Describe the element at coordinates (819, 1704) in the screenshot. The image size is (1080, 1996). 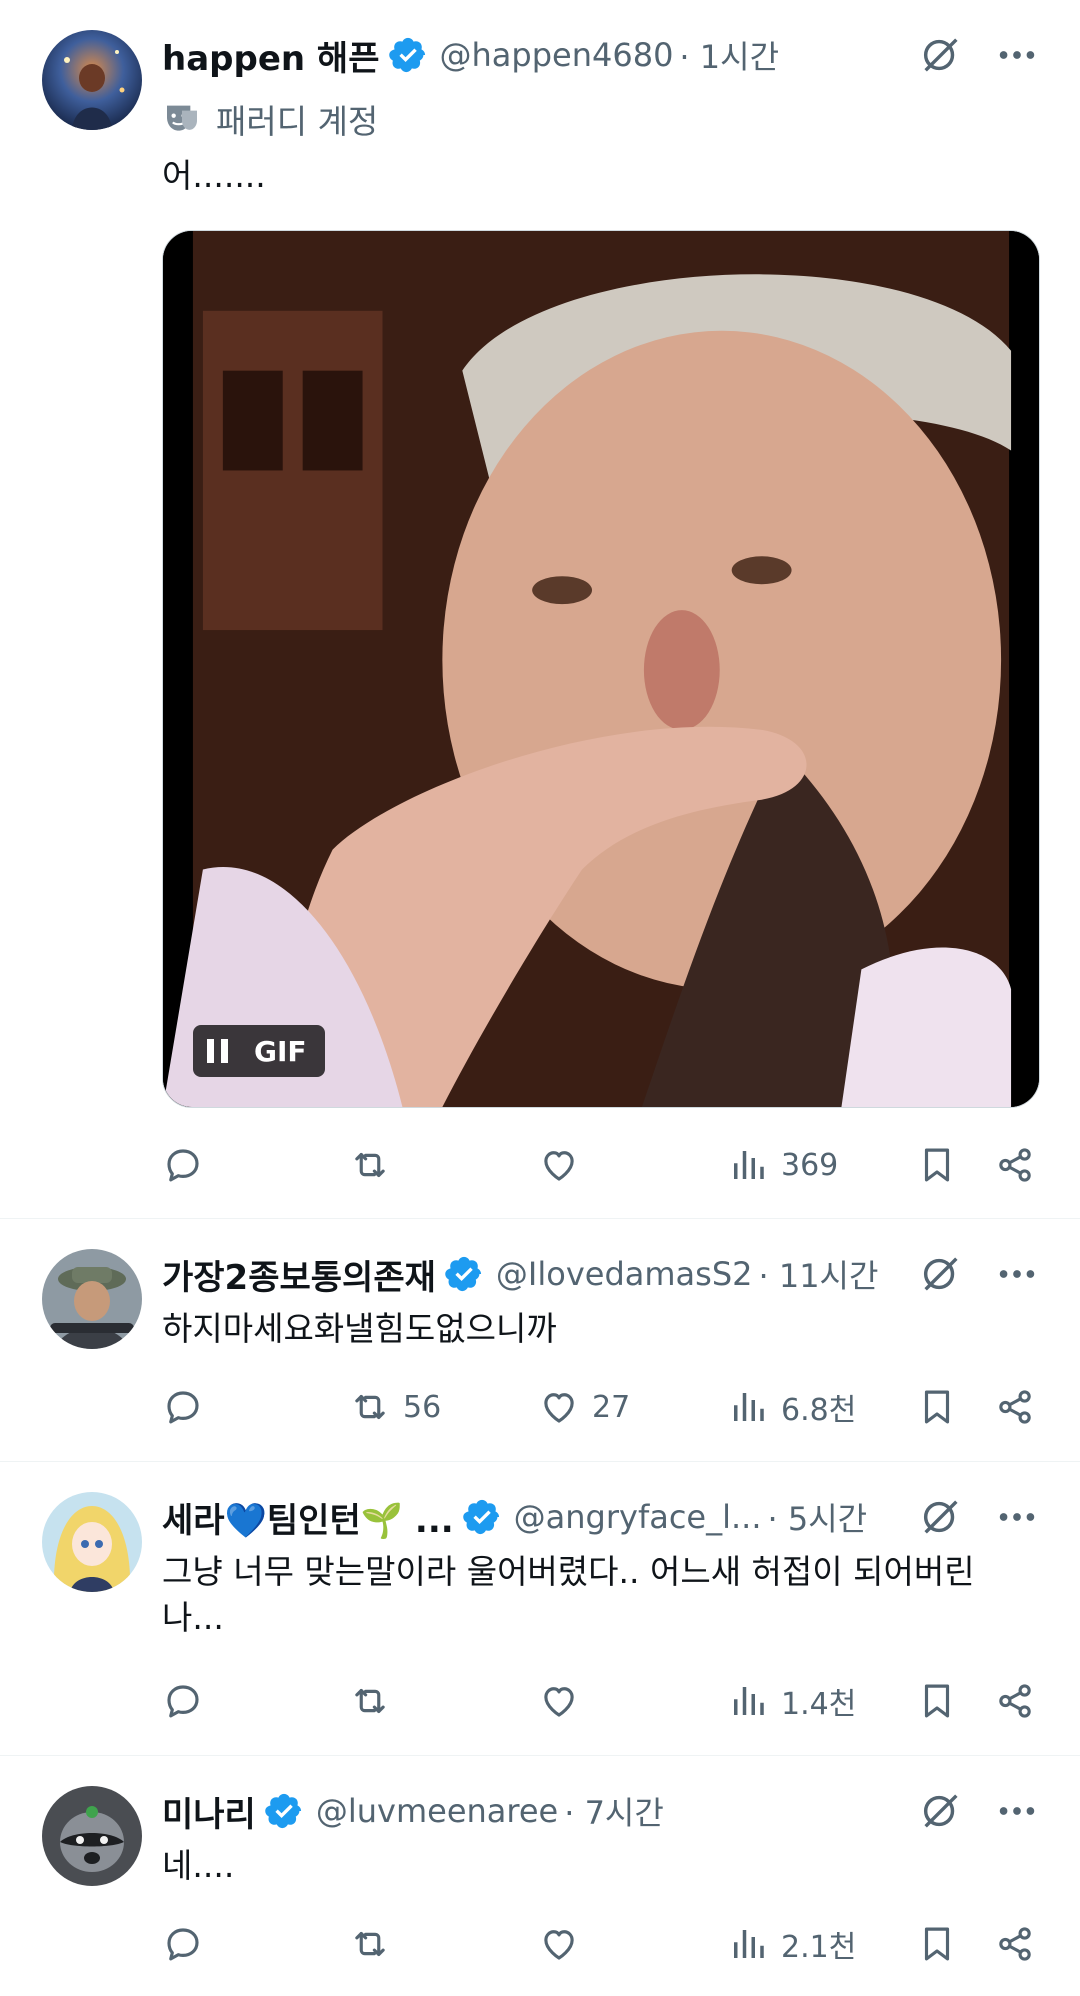
I see `views-count: 1.4천` at that location.